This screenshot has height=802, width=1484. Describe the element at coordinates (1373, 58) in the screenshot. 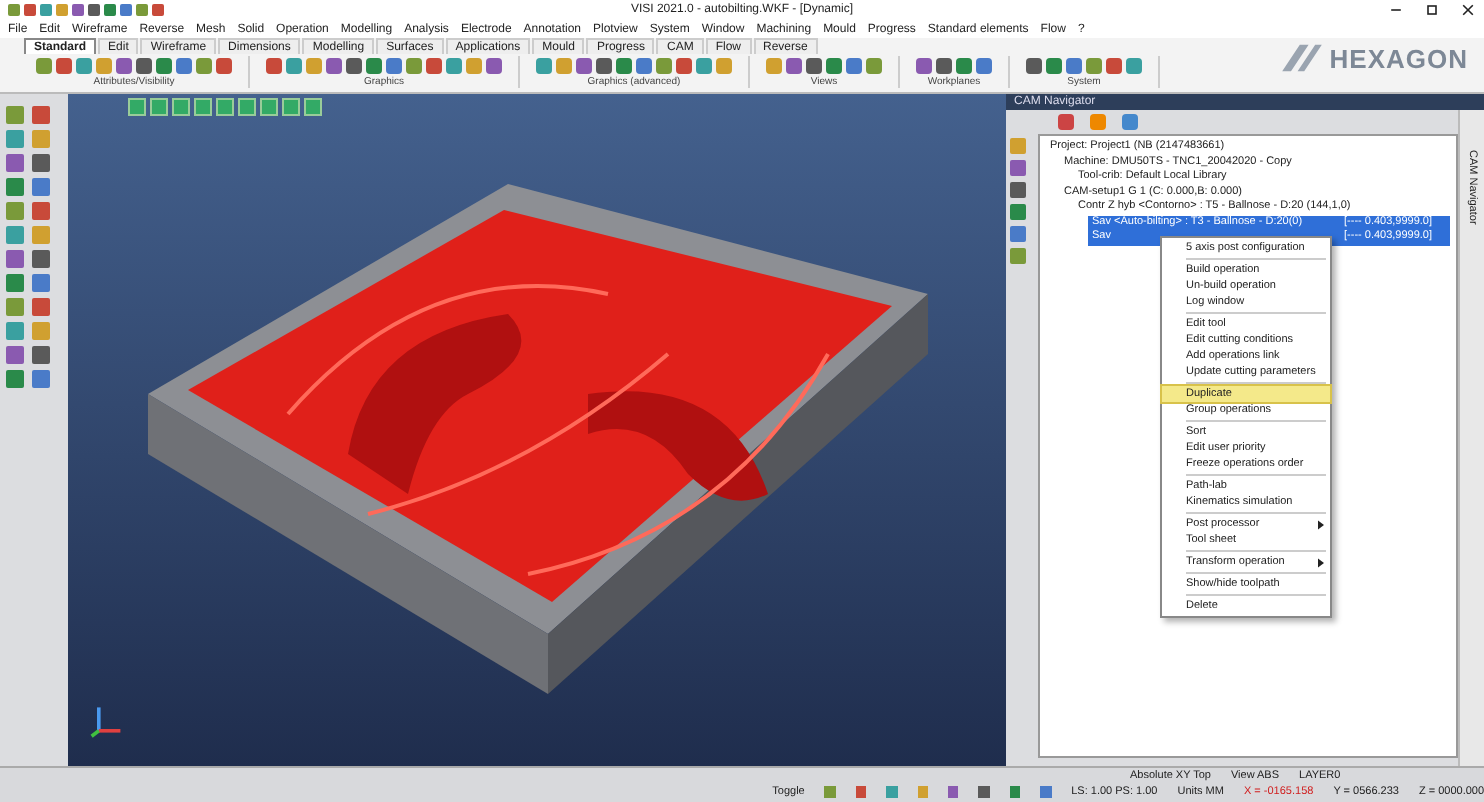

I see `logo: HEXAGON` at that location.